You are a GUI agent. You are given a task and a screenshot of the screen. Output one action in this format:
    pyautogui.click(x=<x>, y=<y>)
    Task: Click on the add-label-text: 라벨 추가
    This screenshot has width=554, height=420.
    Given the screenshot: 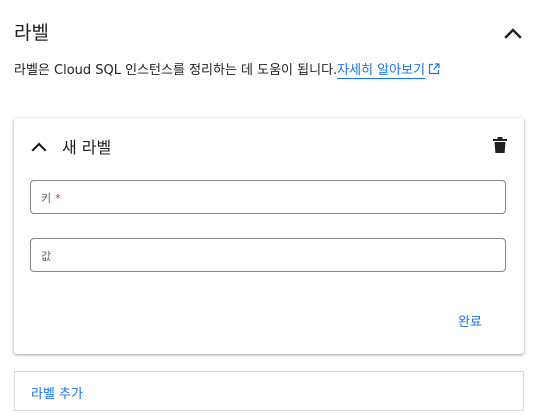 What is the action you would take?
    pyautogui.click(x=57, y=394)
    